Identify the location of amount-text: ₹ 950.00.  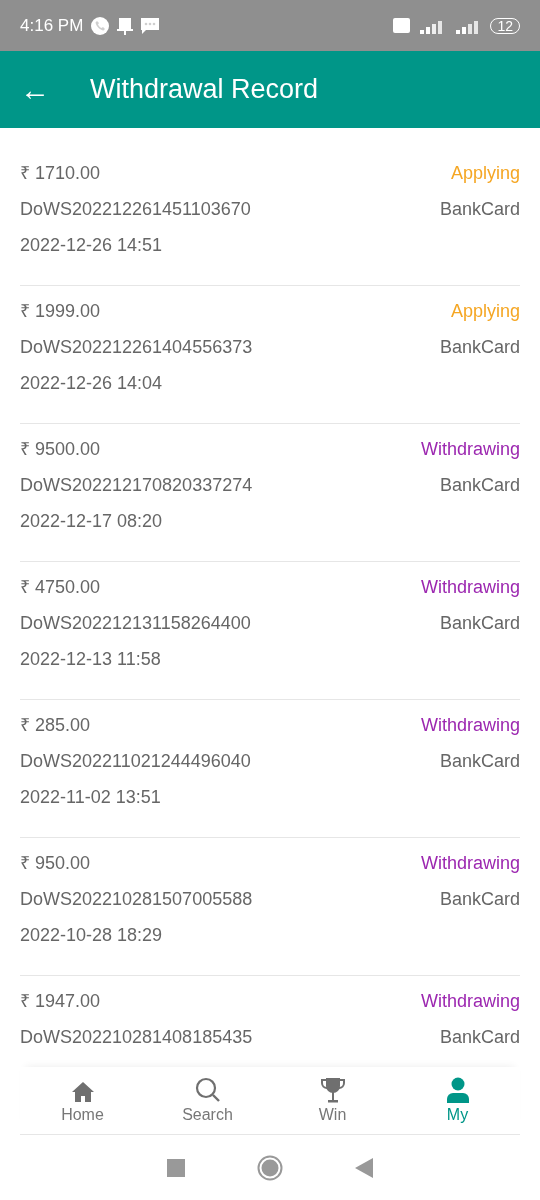
(55, 863).